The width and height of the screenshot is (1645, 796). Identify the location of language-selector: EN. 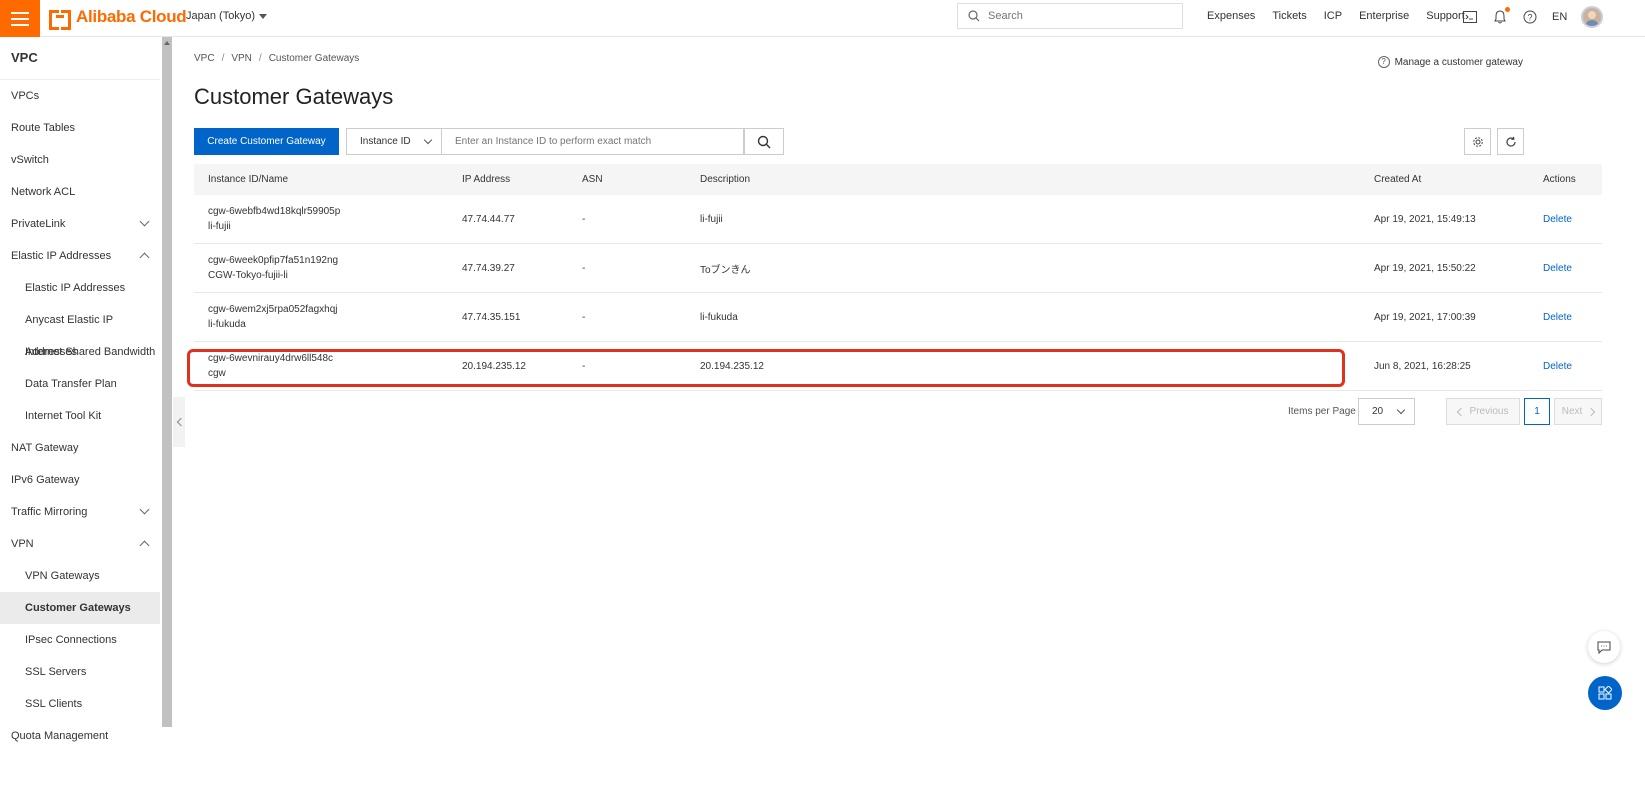
(1559, 17).